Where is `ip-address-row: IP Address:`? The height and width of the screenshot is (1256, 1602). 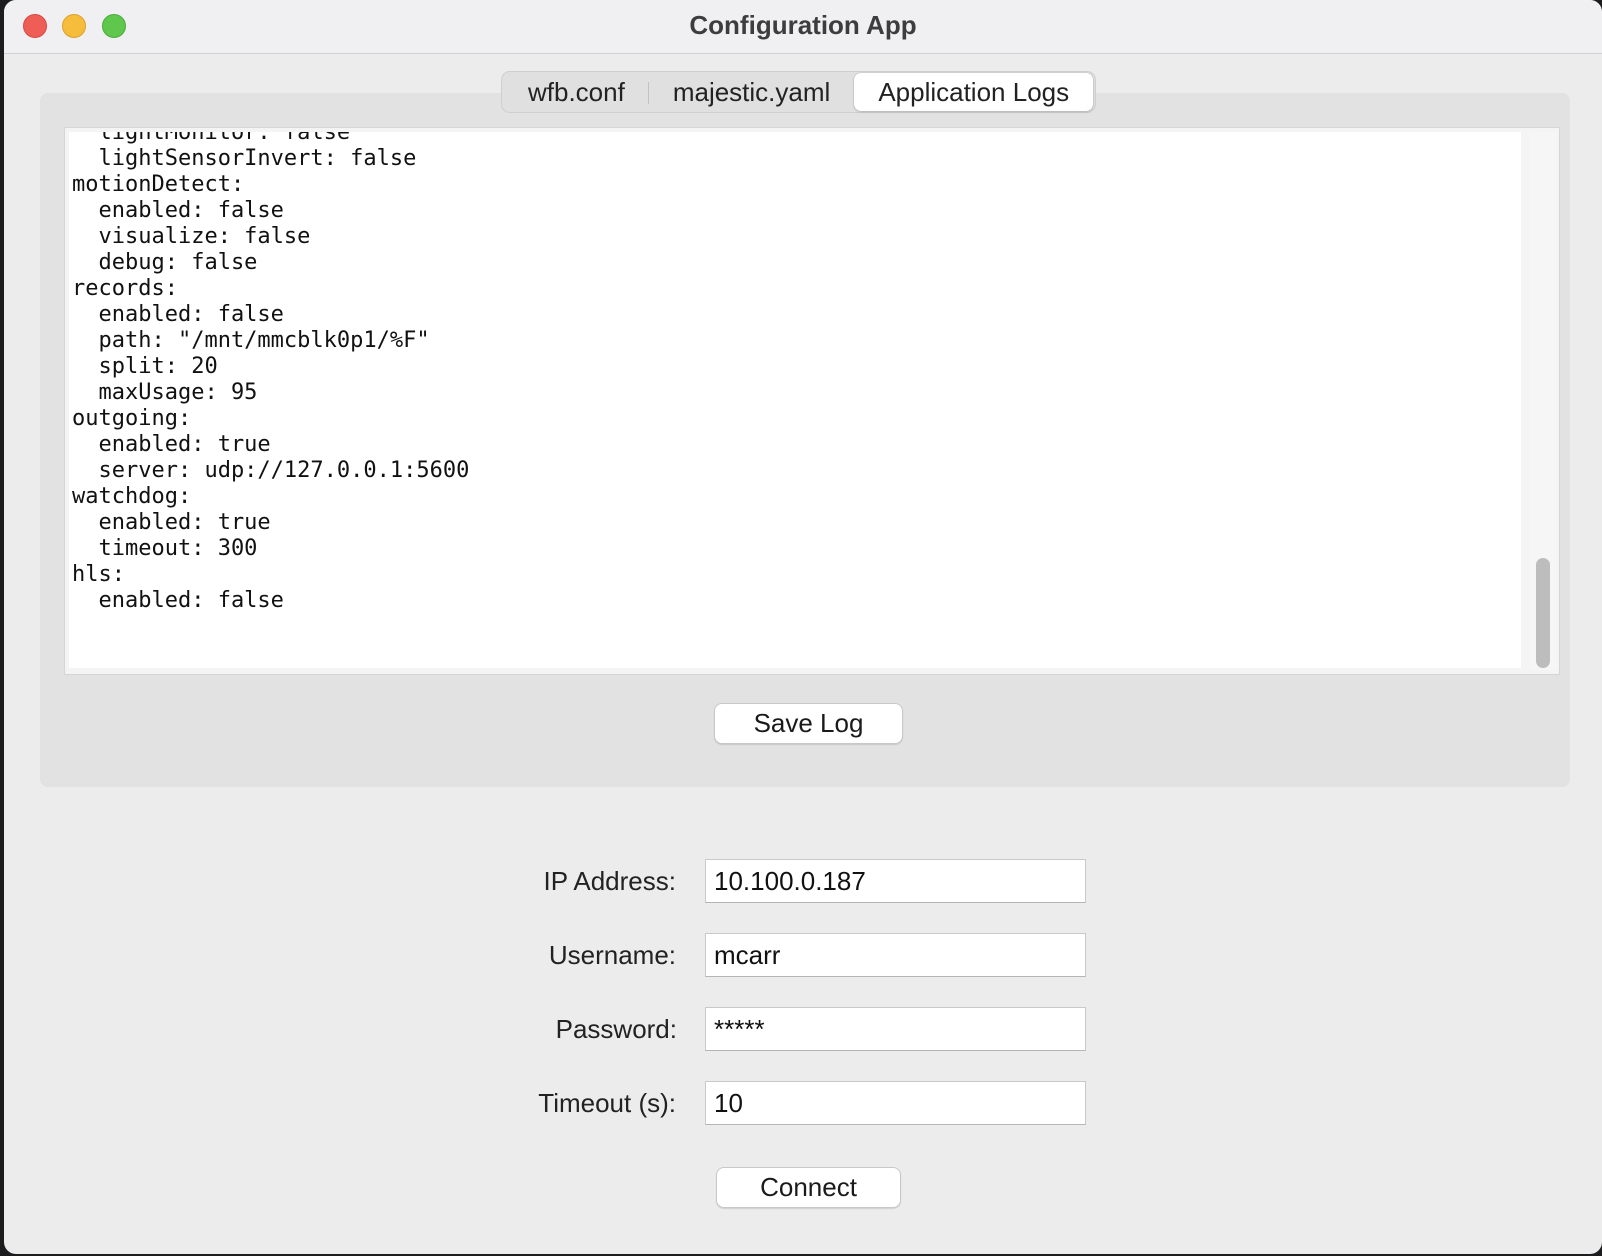 ip-address-row: IP Address: is located at coordinates (803, 881).